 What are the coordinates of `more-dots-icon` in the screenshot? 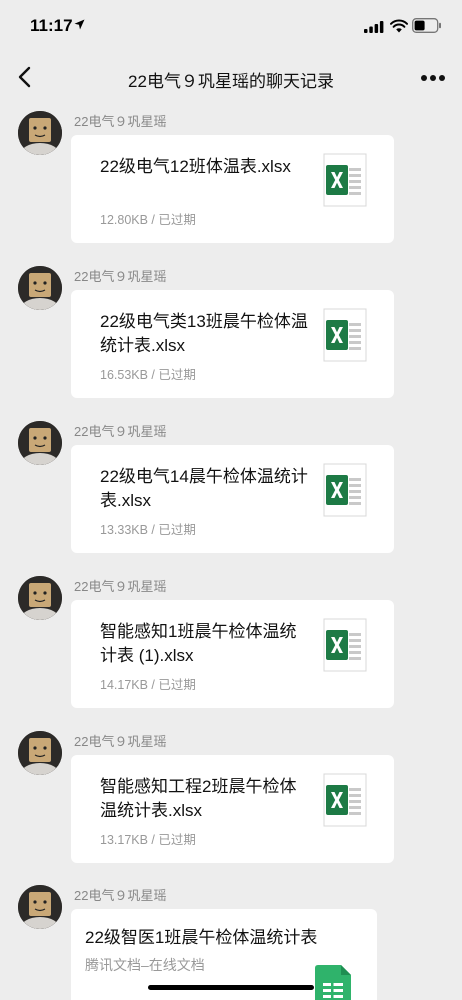 It's located at (433, 78).